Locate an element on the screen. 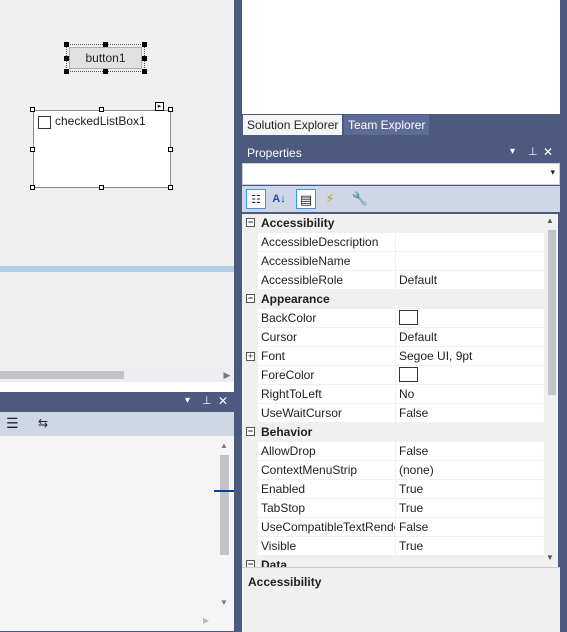 The height and width of the screenshot is (632, 567). property-row: ForeColor is located at coordinates (393, 375).